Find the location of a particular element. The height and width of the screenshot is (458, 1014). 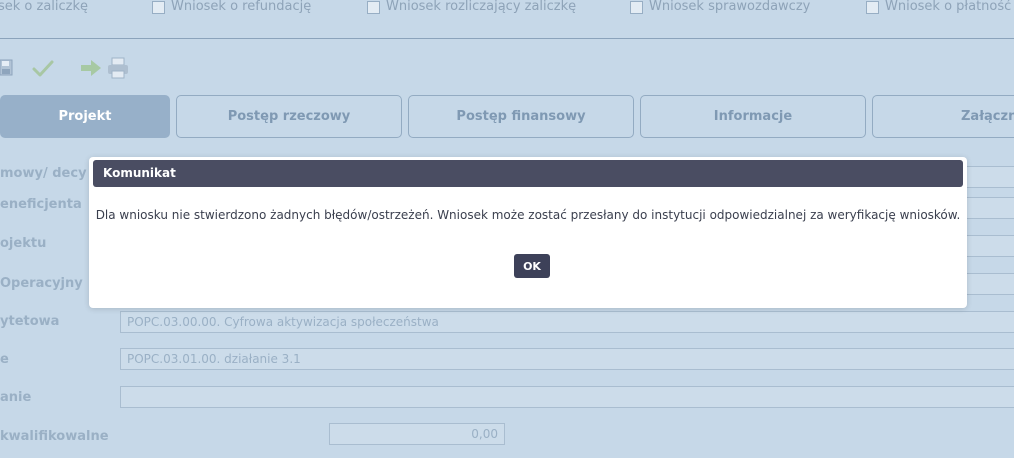

dialog-title: Komunikat is located at coordinates (528, 173).